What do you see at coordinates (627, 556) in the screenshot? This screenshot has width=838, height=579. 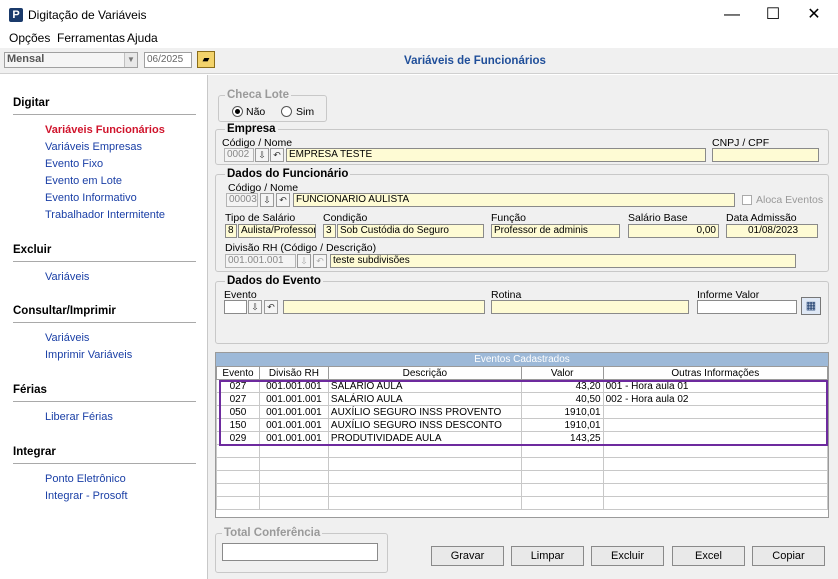 I see `excluir-button: Excluir` at bounding box center [627, 556].